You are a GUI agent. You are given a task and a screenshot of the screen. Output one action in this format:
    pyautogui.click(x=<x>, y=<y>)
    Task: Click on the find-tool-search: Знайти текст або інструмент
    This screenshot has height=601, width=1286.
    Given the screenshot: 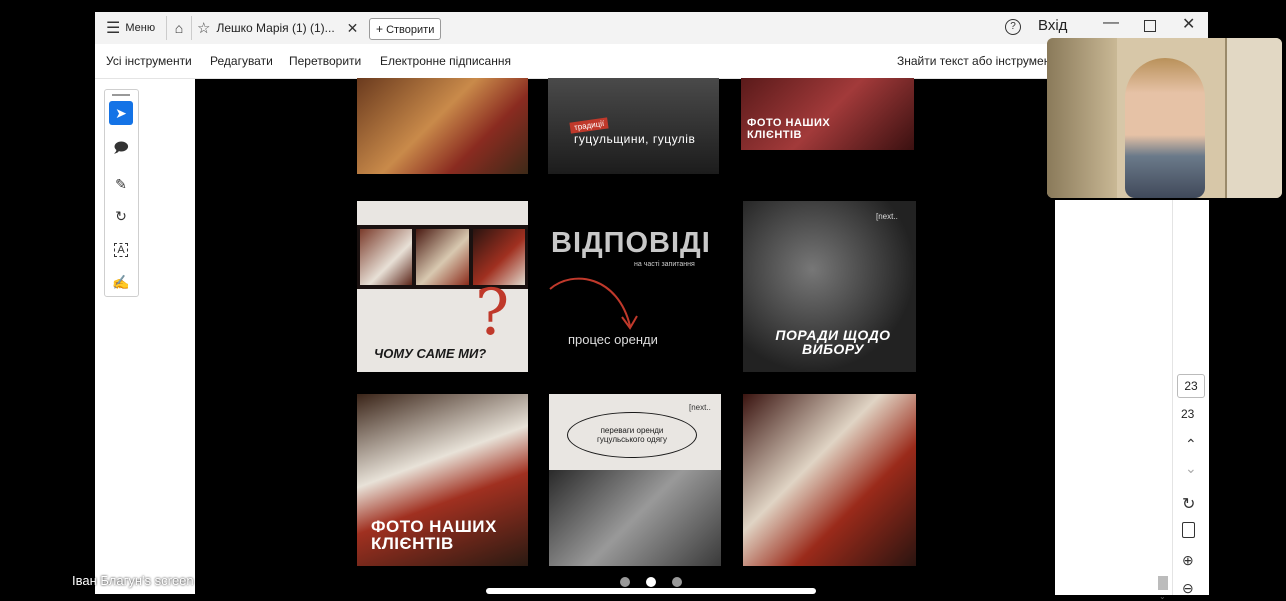 What is the action you would take?
    pyautogui.click(x=972, y=61)
    